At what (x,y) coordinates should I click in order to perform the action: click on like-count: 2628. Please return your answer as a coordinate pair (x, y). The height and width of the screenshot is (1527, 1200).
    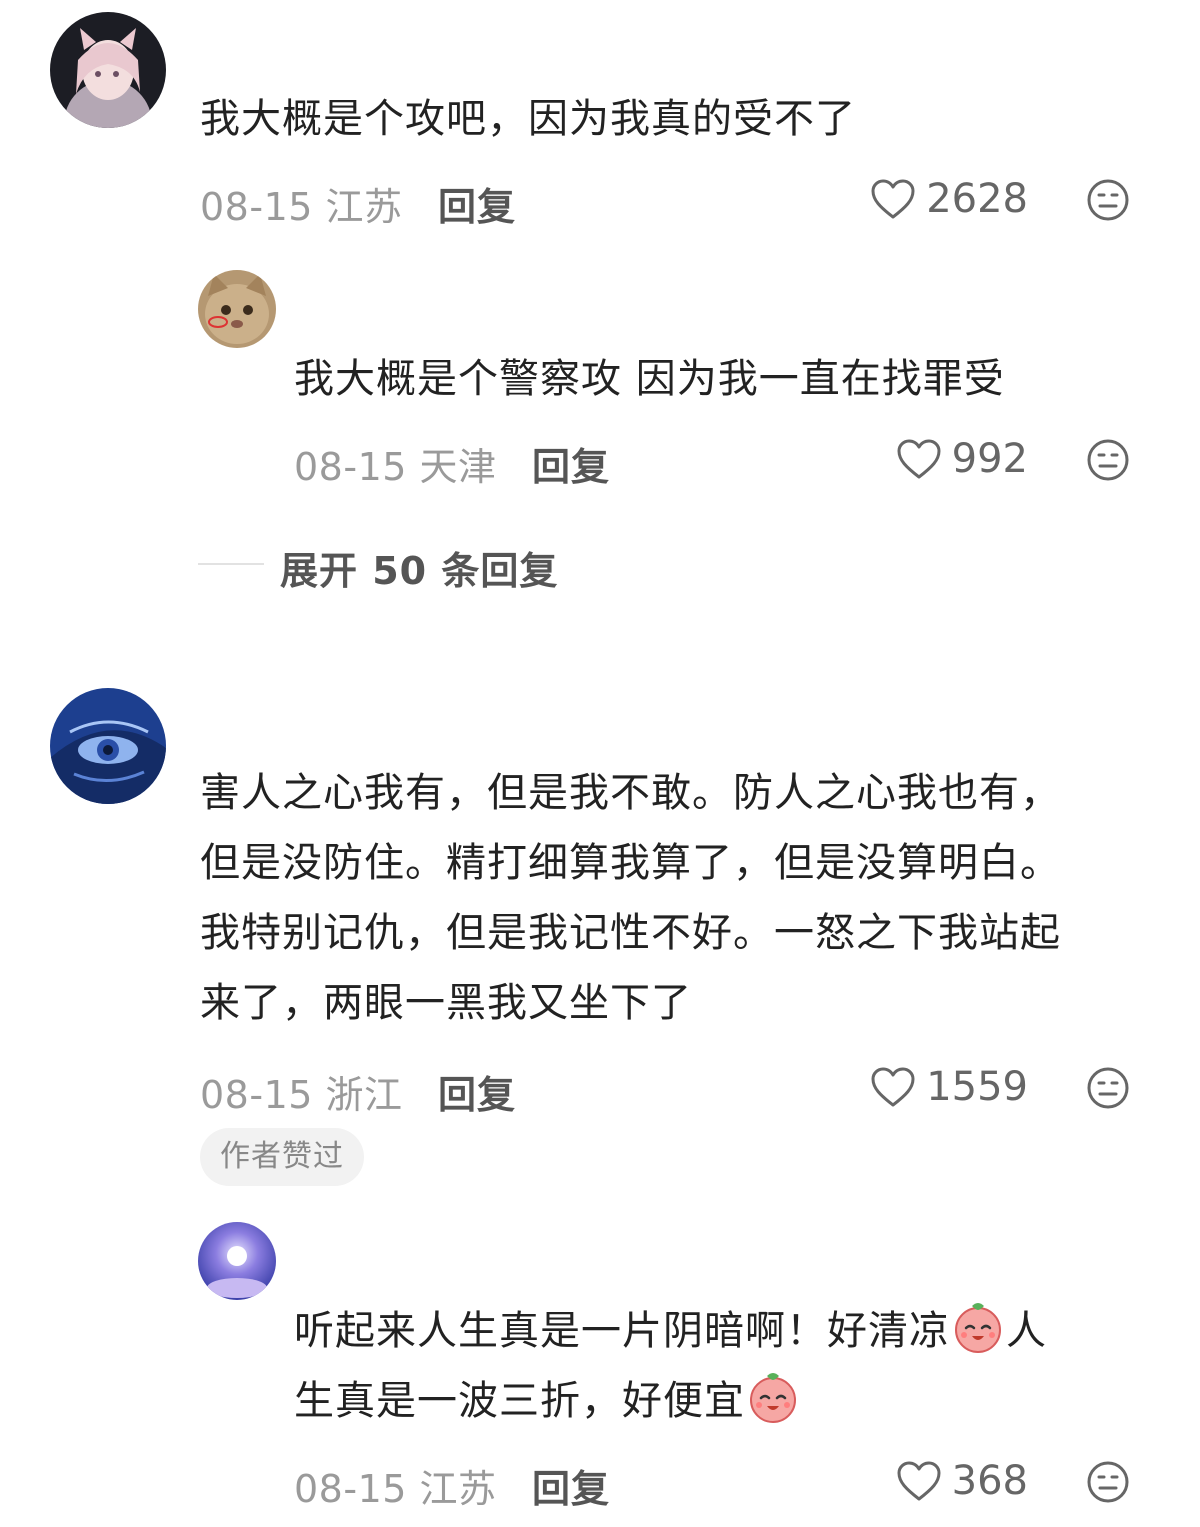
    Looking at the image, I should click on (977, 199).